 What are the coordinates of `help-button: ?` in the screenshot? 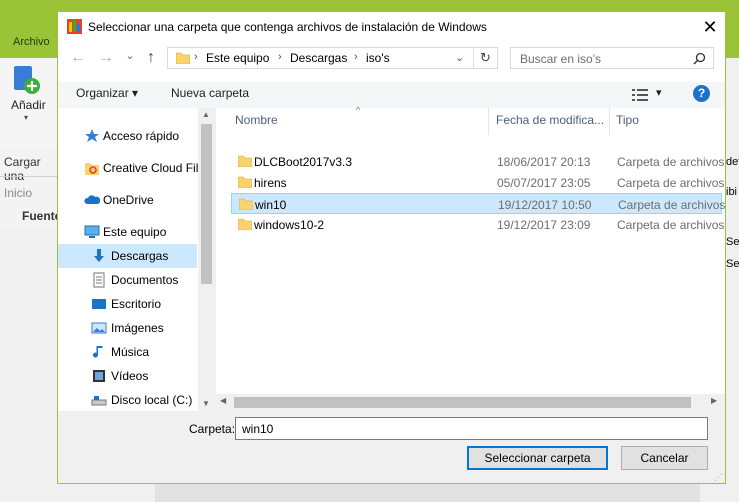 It's located at (701, 93).